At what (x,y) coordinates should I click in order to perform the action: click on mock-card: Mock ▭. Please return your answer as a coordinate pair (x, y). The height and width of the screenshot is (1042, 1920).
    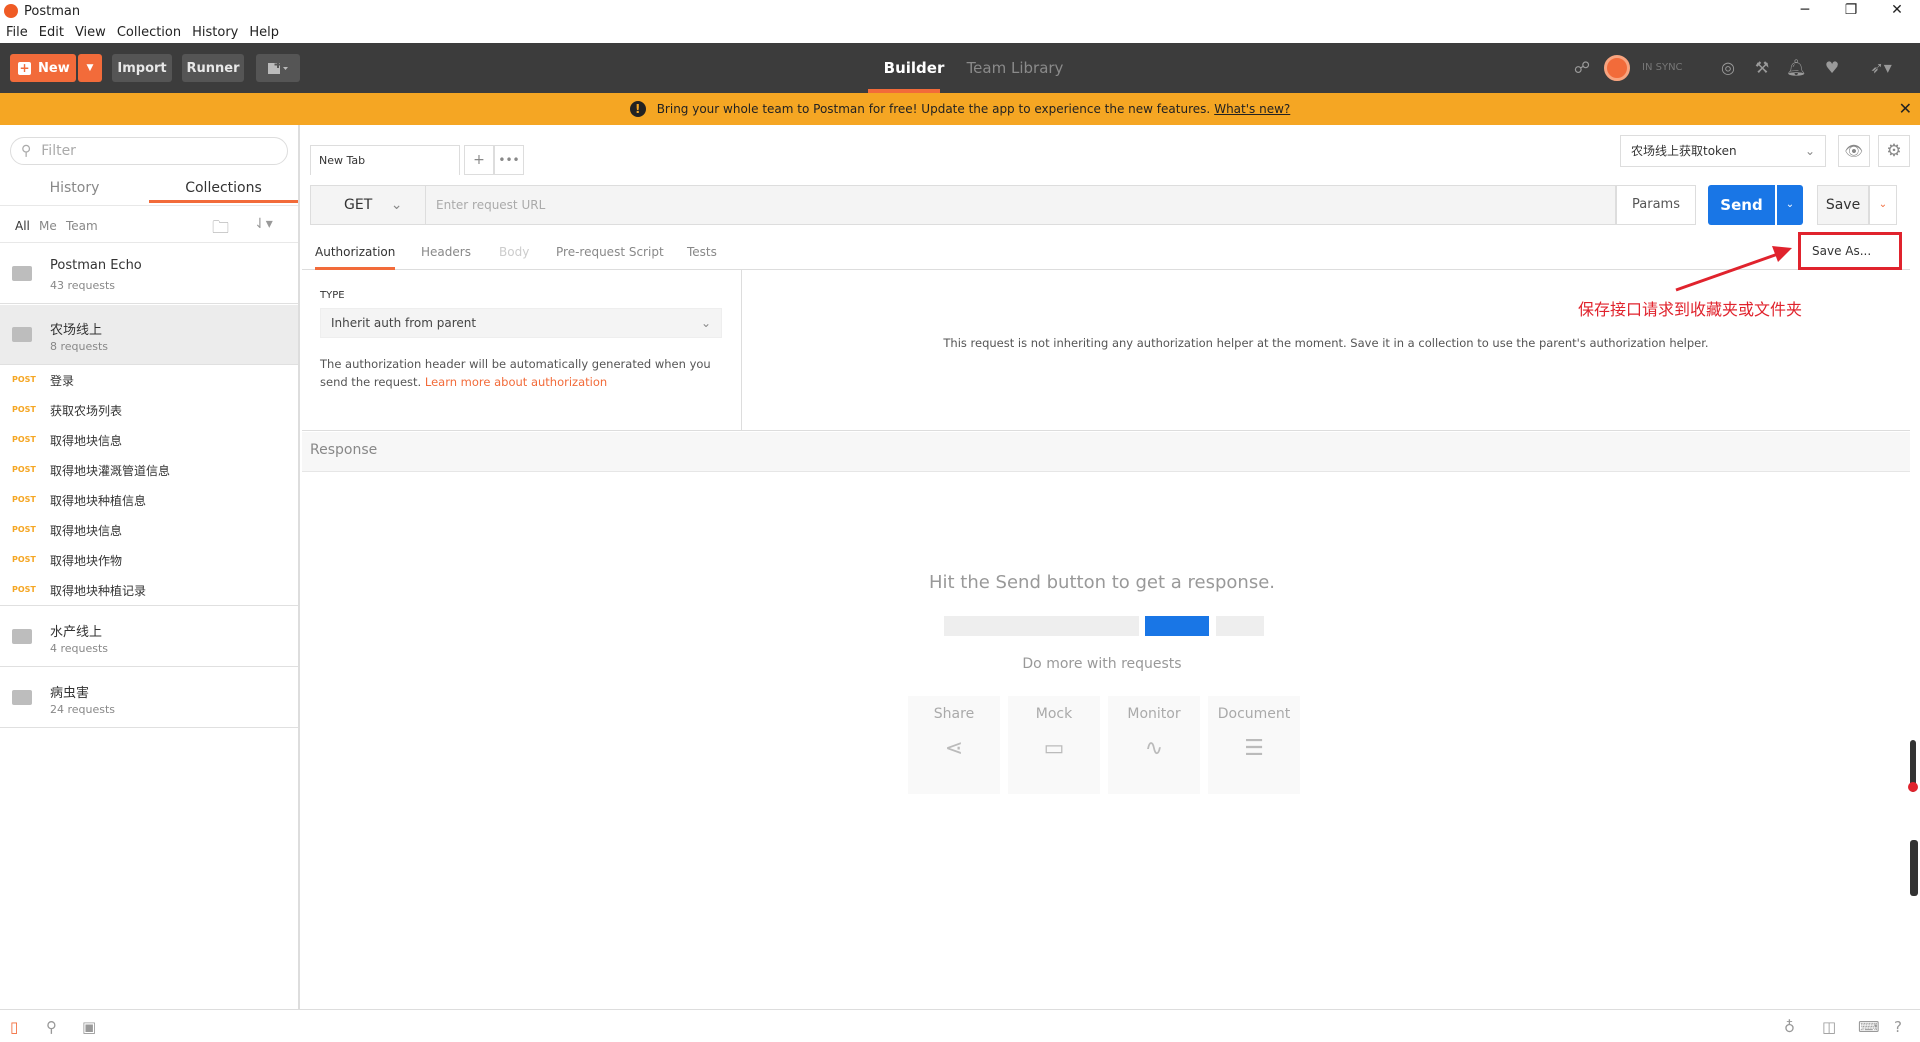
    Looking at the image, I should click on (1054, 745).